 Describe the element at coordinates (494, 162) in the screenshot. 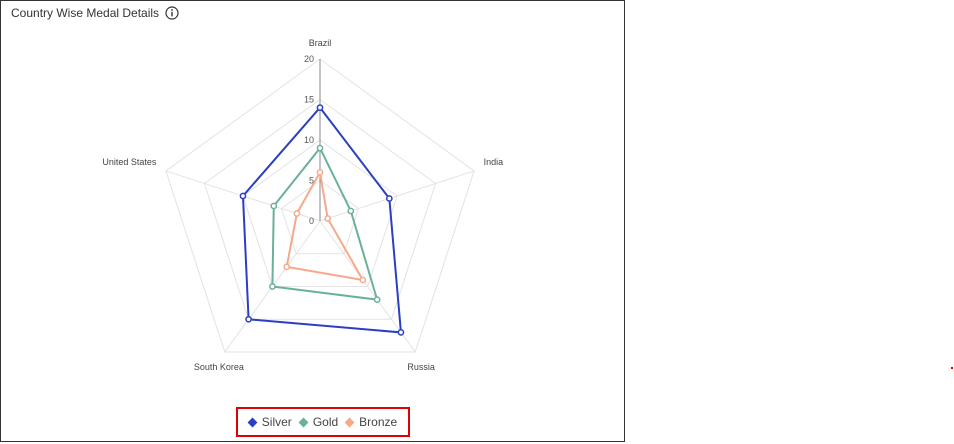

I see `category-label: India` at that location.